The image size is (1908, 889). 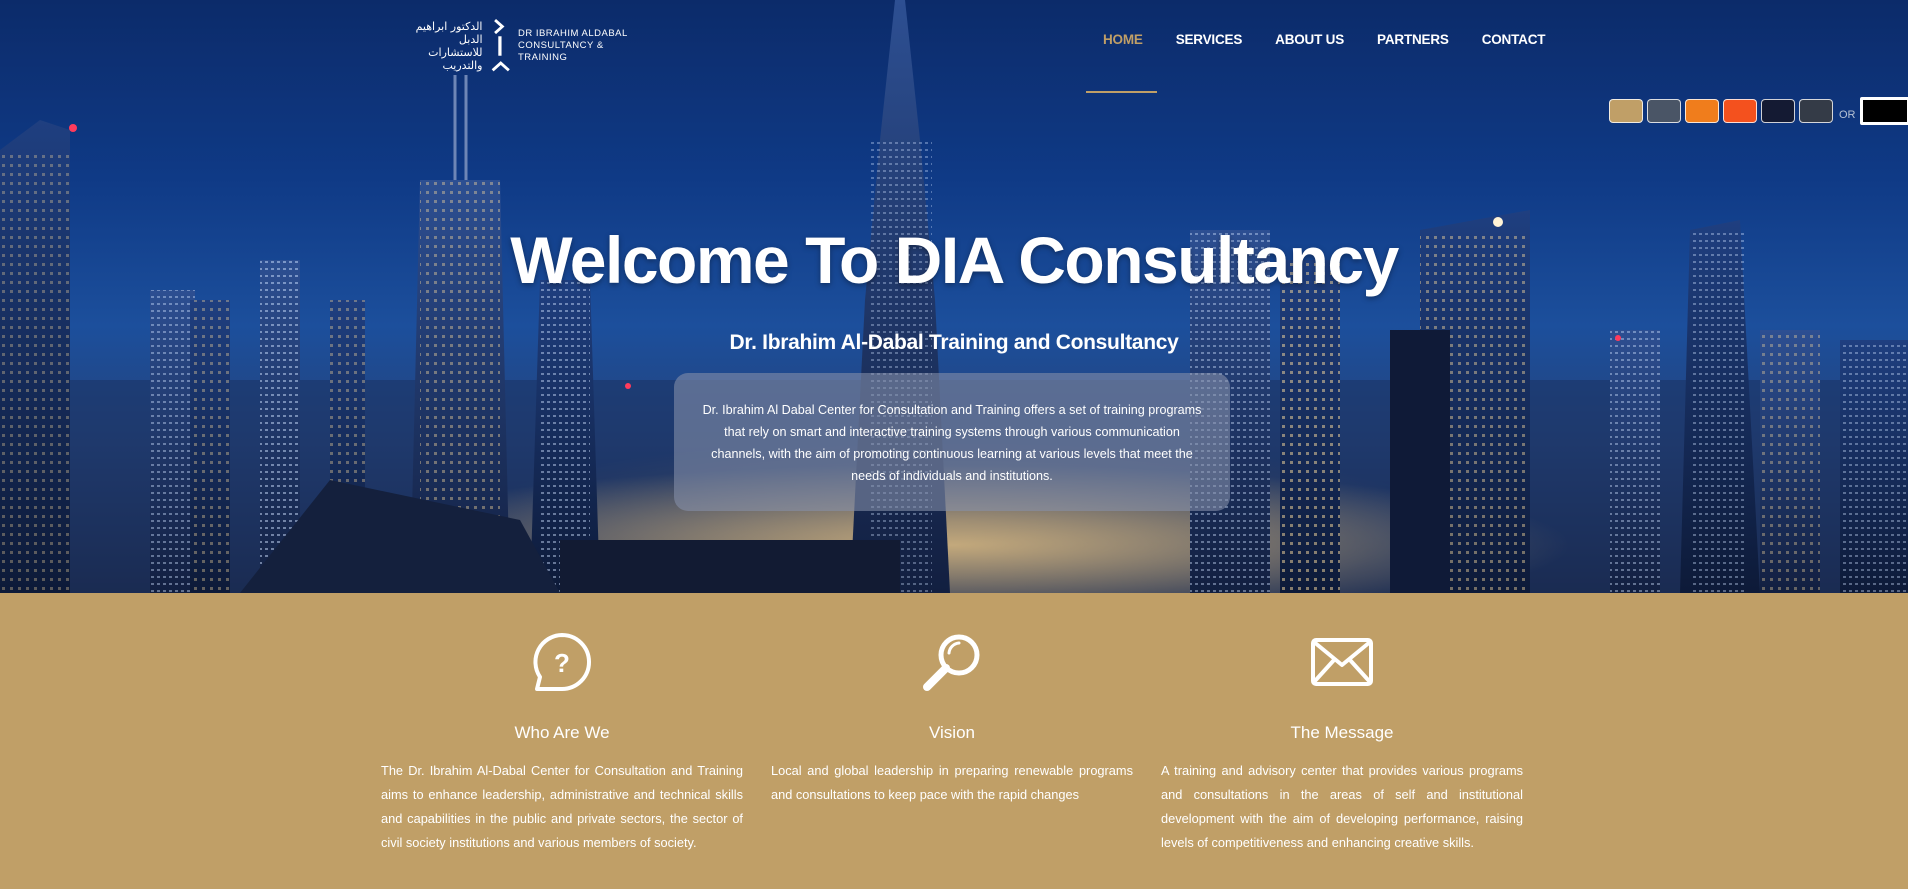 I want to click on nav-contact: CONTACT, so click(x=1514, y=39).